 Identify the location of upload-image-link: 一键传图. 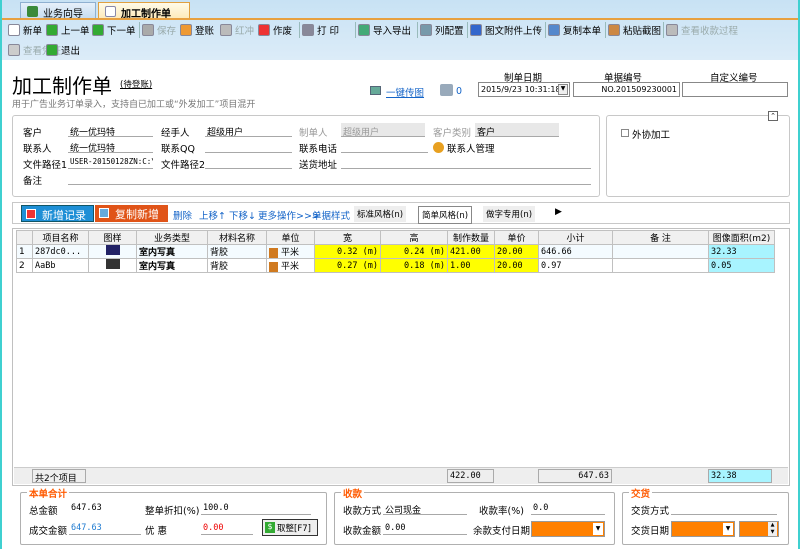
(405, 92).